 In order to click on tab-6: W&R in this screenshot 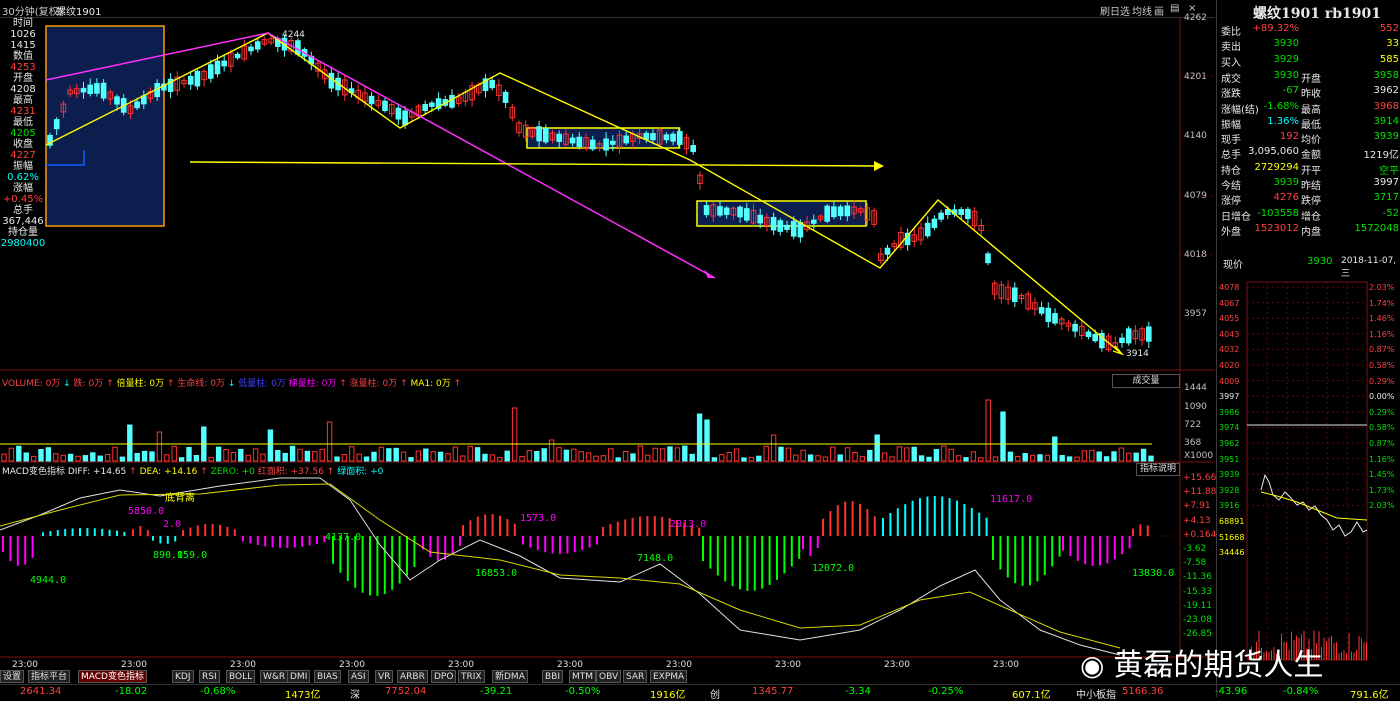, I will do `click(274, 676)`.